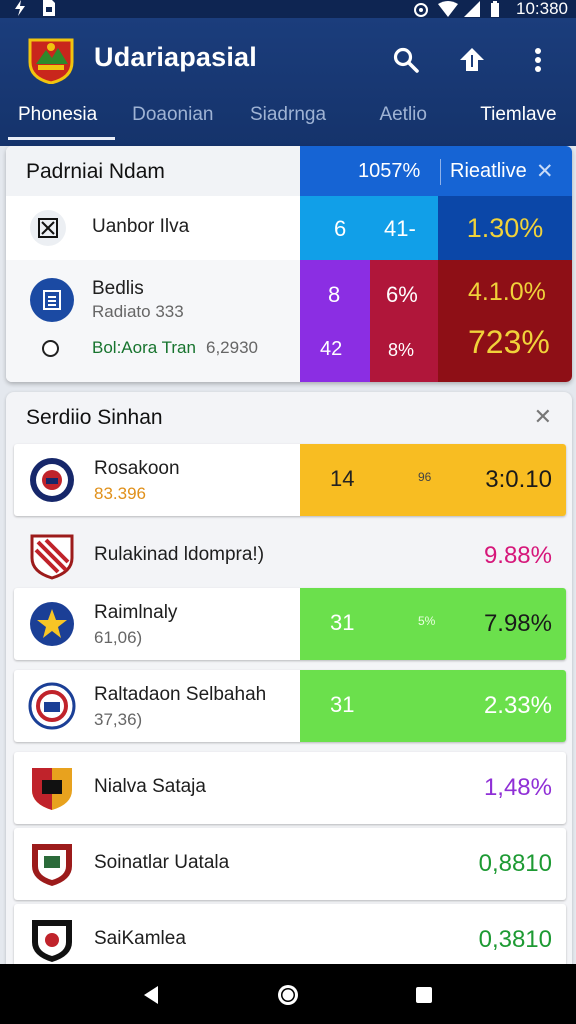  What do you see at coordinates (472, 60) in the screenshot?
I see `share-icon` at bounding box center [472, 60].